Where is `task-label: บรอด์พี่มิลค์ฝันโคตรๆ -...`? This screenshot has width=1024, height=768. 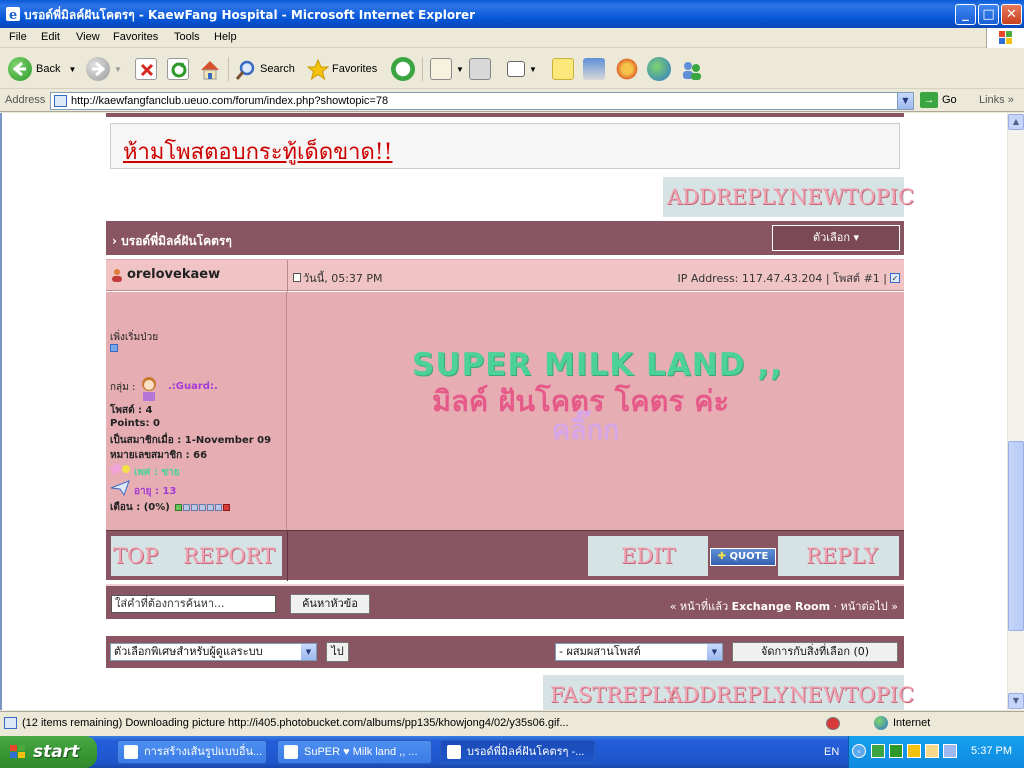 task-label: บรอด์พี่มิลค์ฝันโคตรๆ -... is located at coordinates (526, 752).